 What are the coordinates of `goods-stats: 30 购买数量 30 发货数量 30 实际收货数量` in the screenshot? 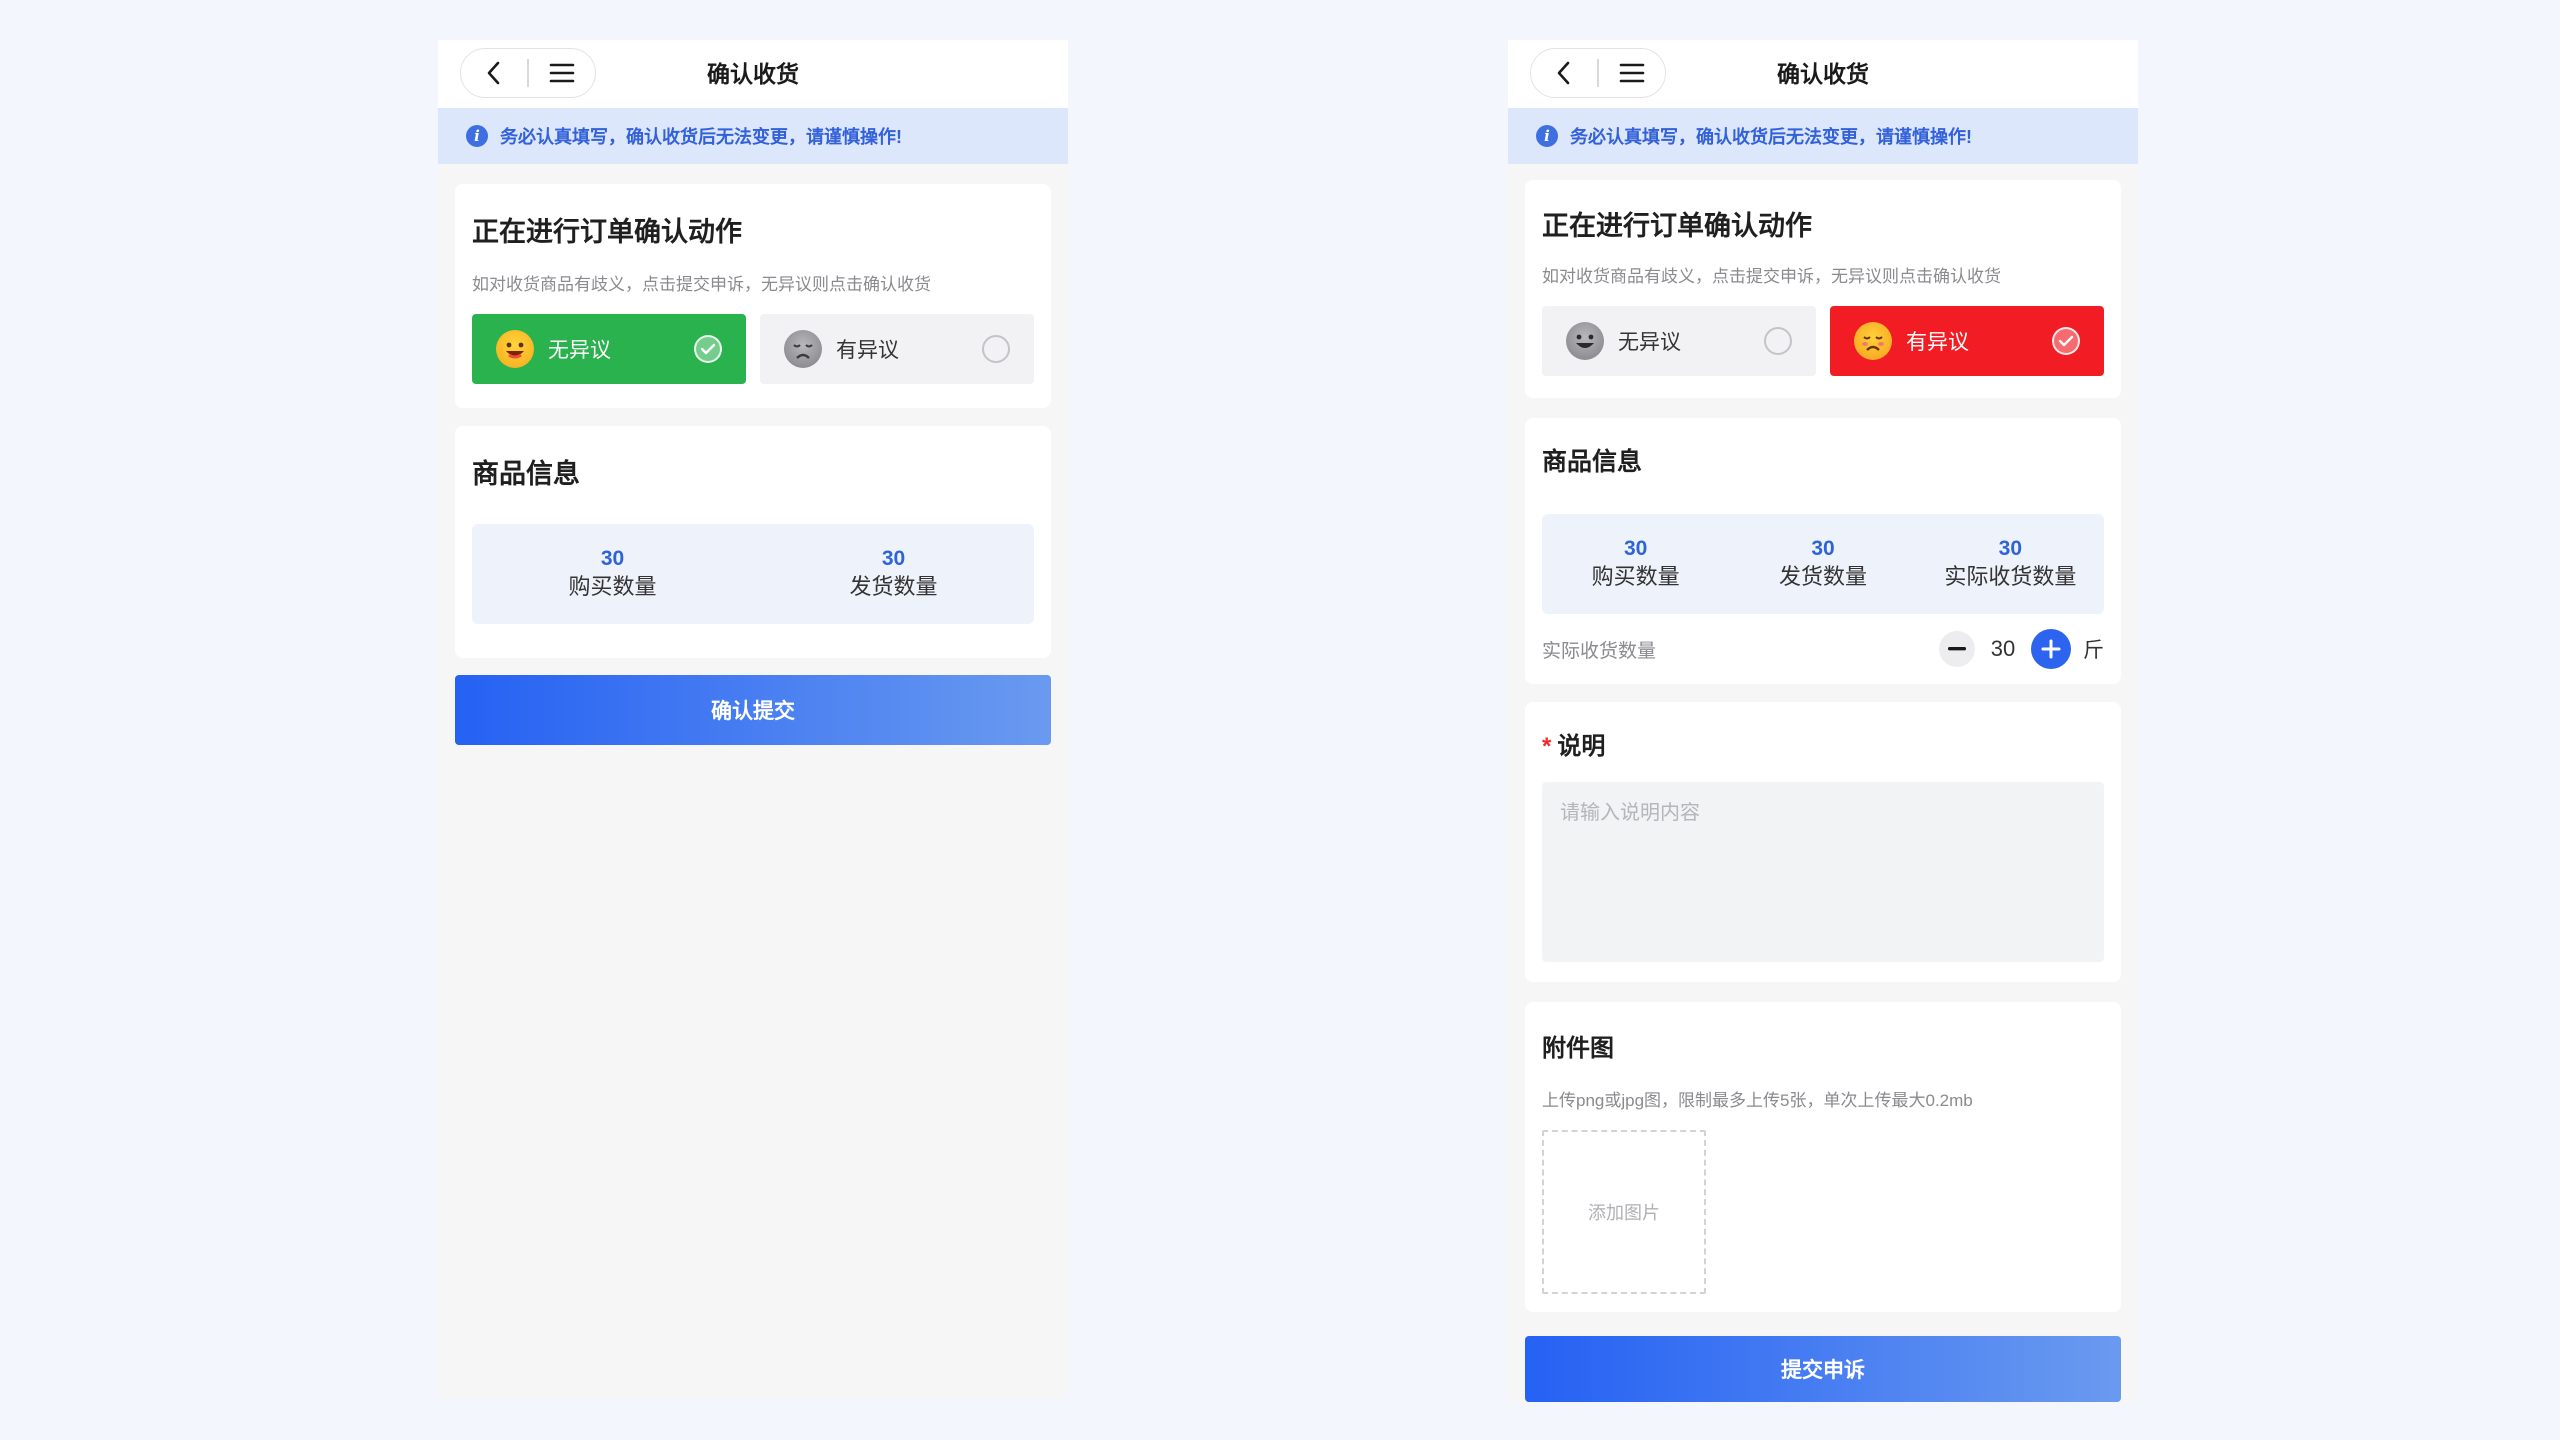 It's located at (1823, 564).